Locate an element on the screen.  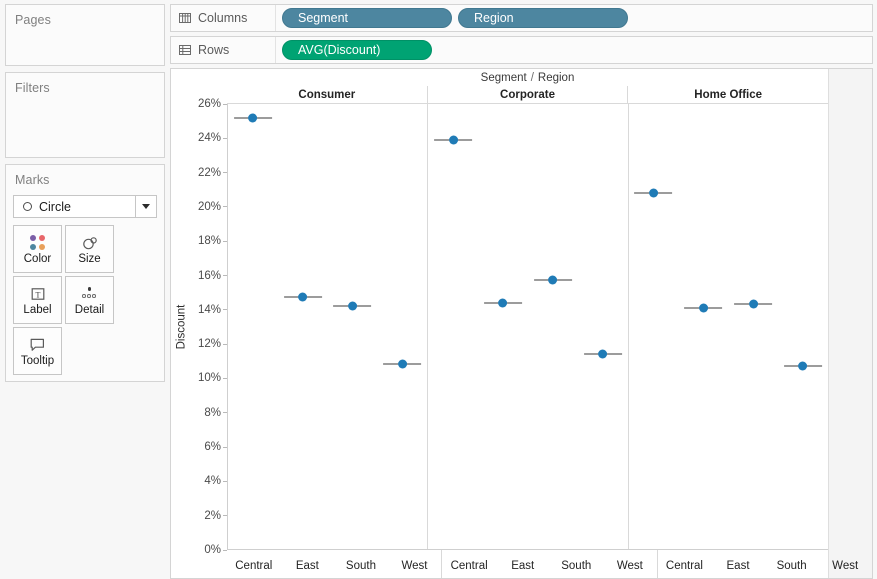
y-axis-tick: 18% is located at coordinates (212, 241).